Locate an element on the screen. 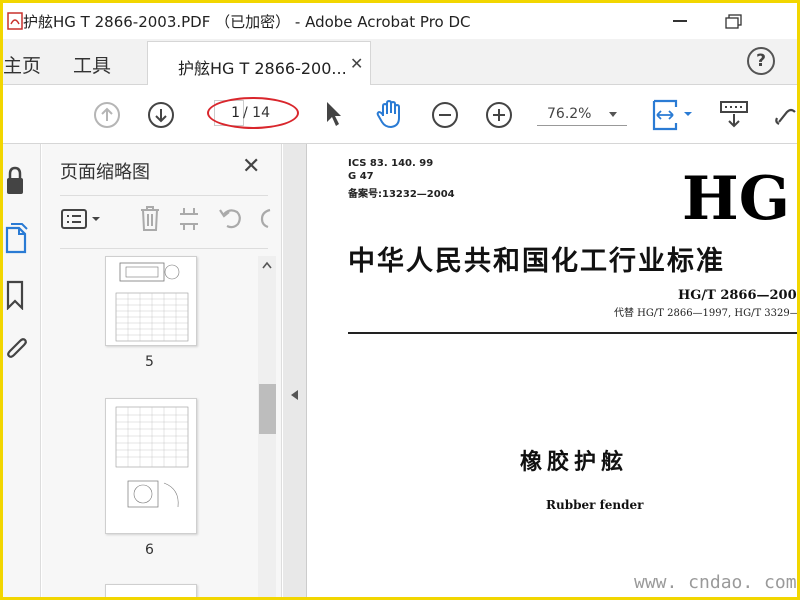  hg-mark: HG is located at coordinates (736, 199).